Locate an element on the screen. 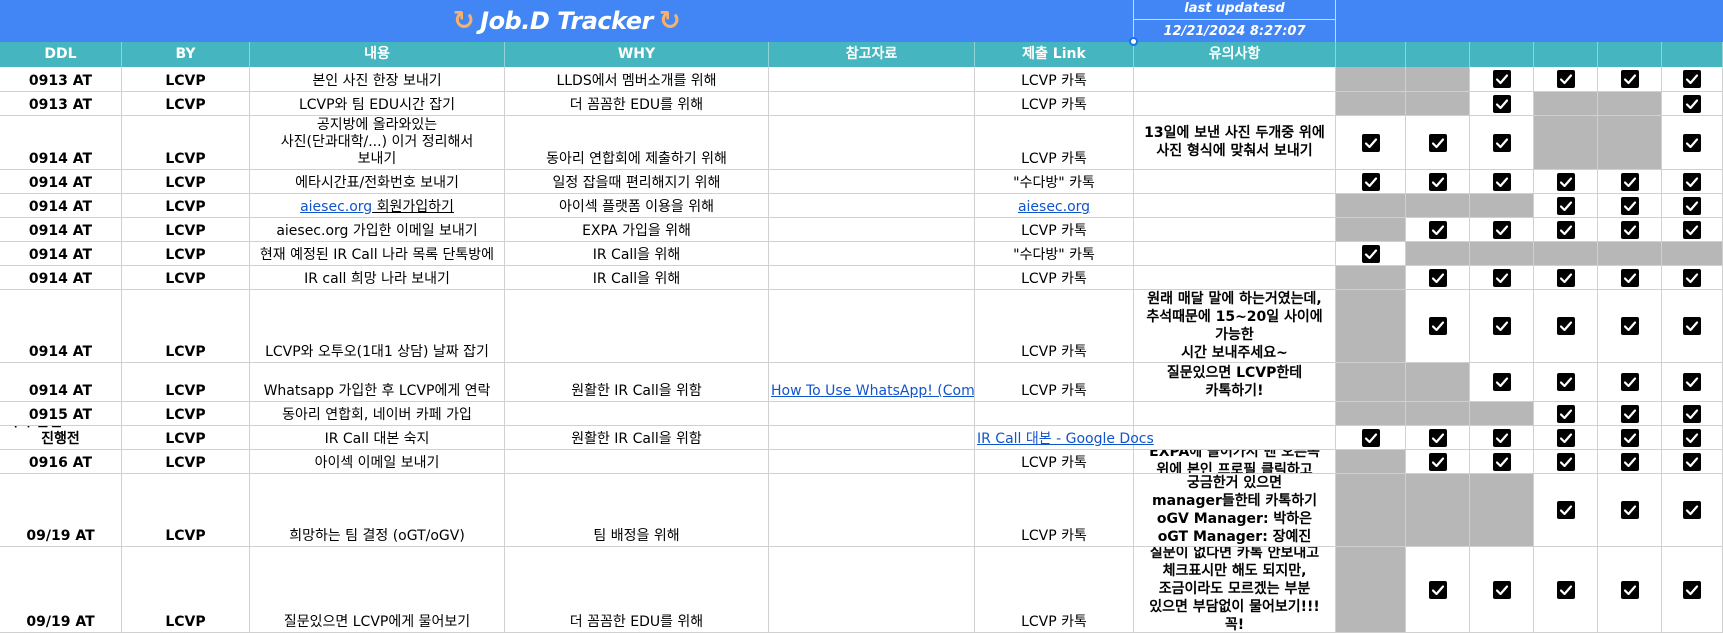 Image resolution: width=1723 pixels, height=633 pixels. cell-content: Whatsapp 가입한 후 LCVP에게 연락 is located at coordinates (377, 382).